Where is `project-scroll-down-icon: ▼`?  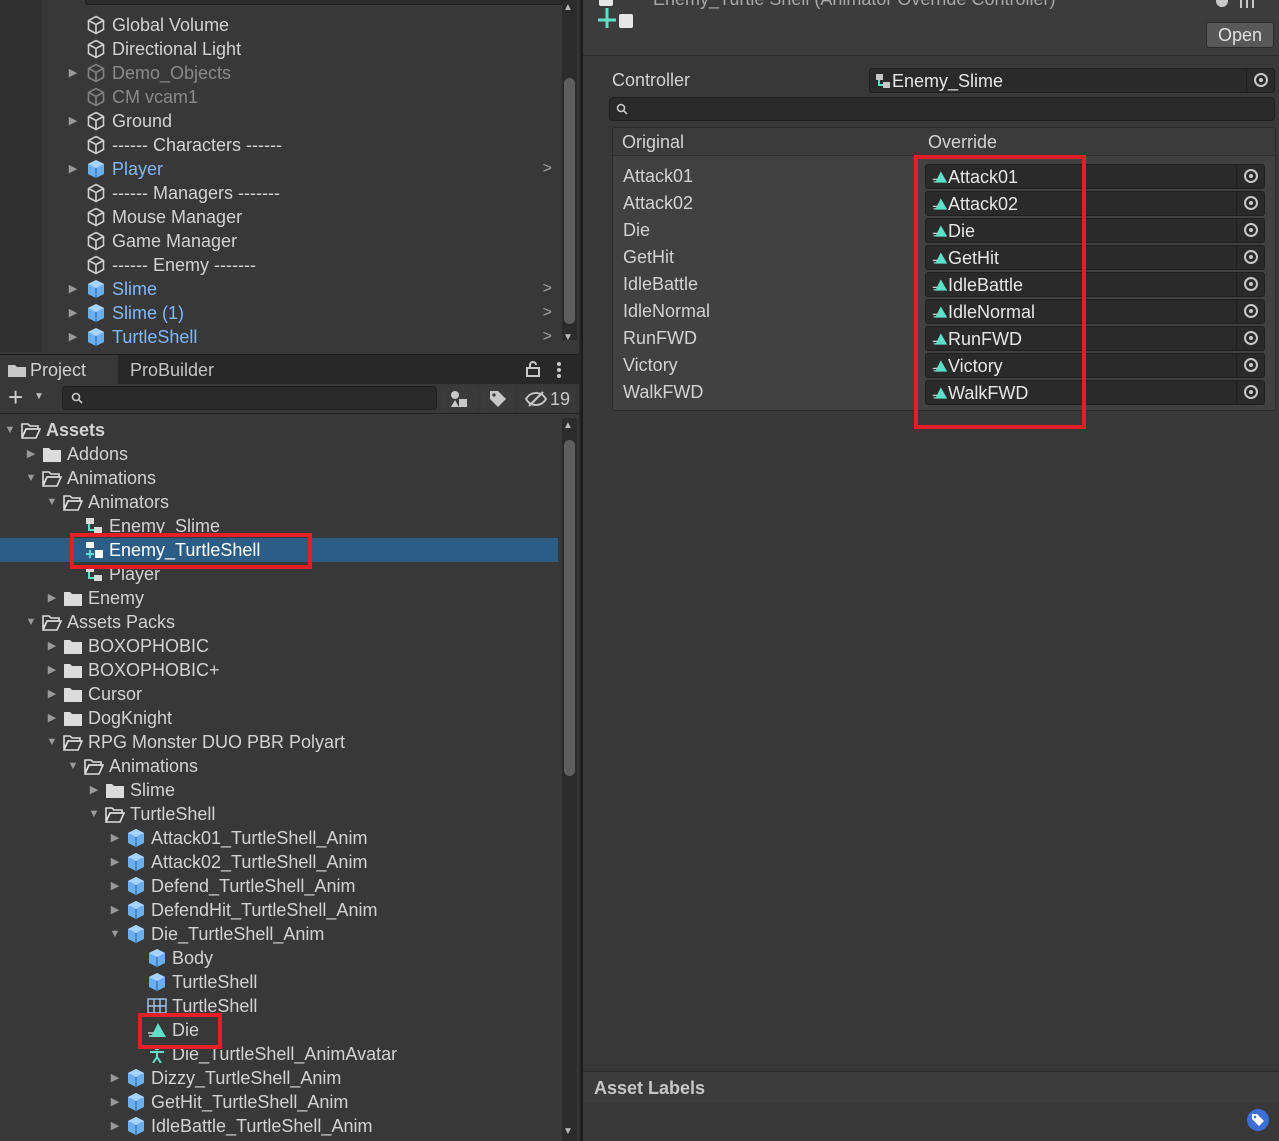
project-scroll-down-icon: ▼ is located at coordinates (568, 1131).